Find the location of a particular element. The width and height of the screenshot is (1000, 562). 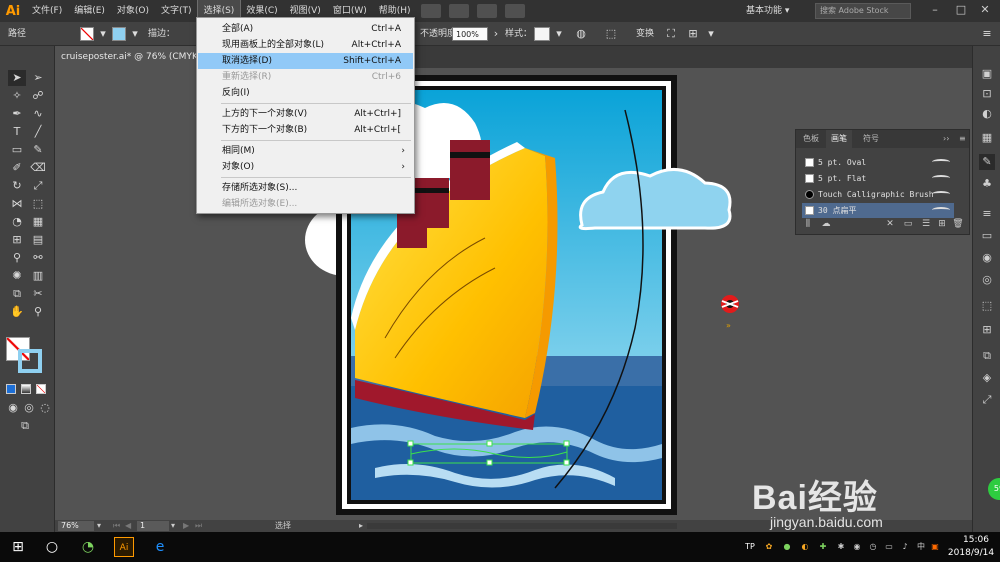

stroke-swatch is located at coordinates (119, 34).